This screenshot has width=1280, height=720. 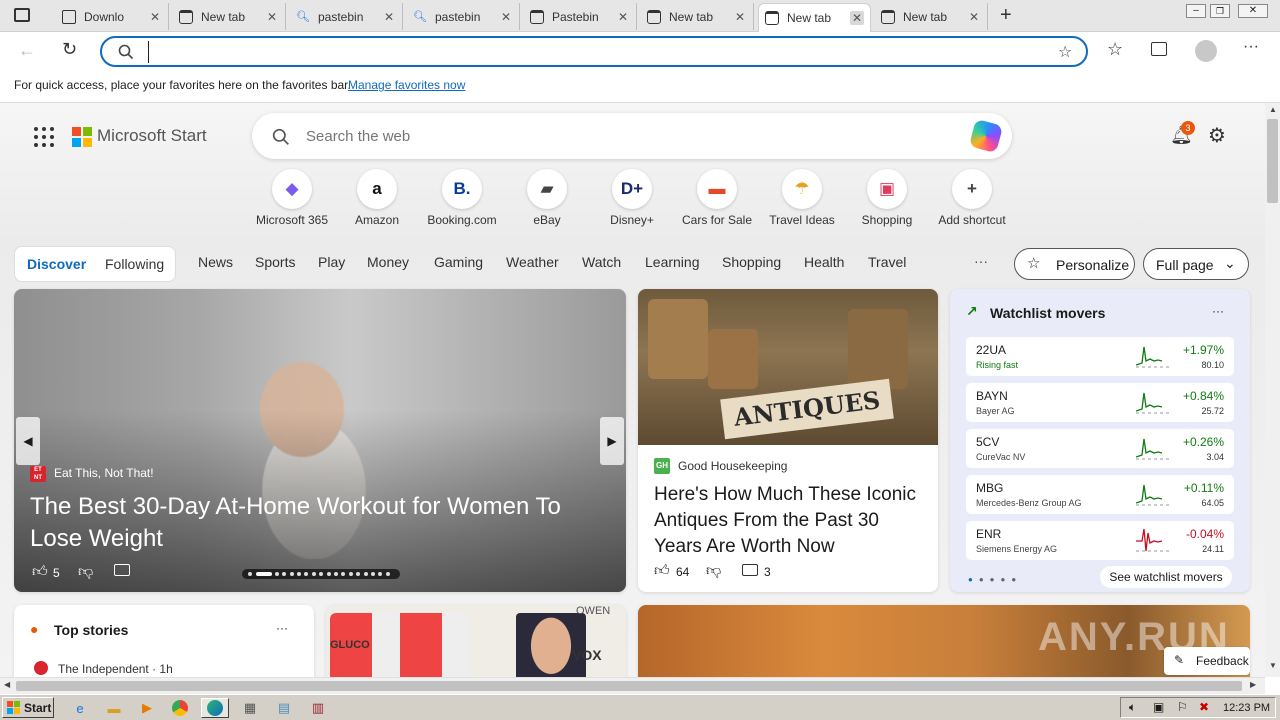 What do you see at coordinates (887, 198) in the screenshot?
I see `shortcut-tile: ▣ Shopping` at bounding box center [887, 198].